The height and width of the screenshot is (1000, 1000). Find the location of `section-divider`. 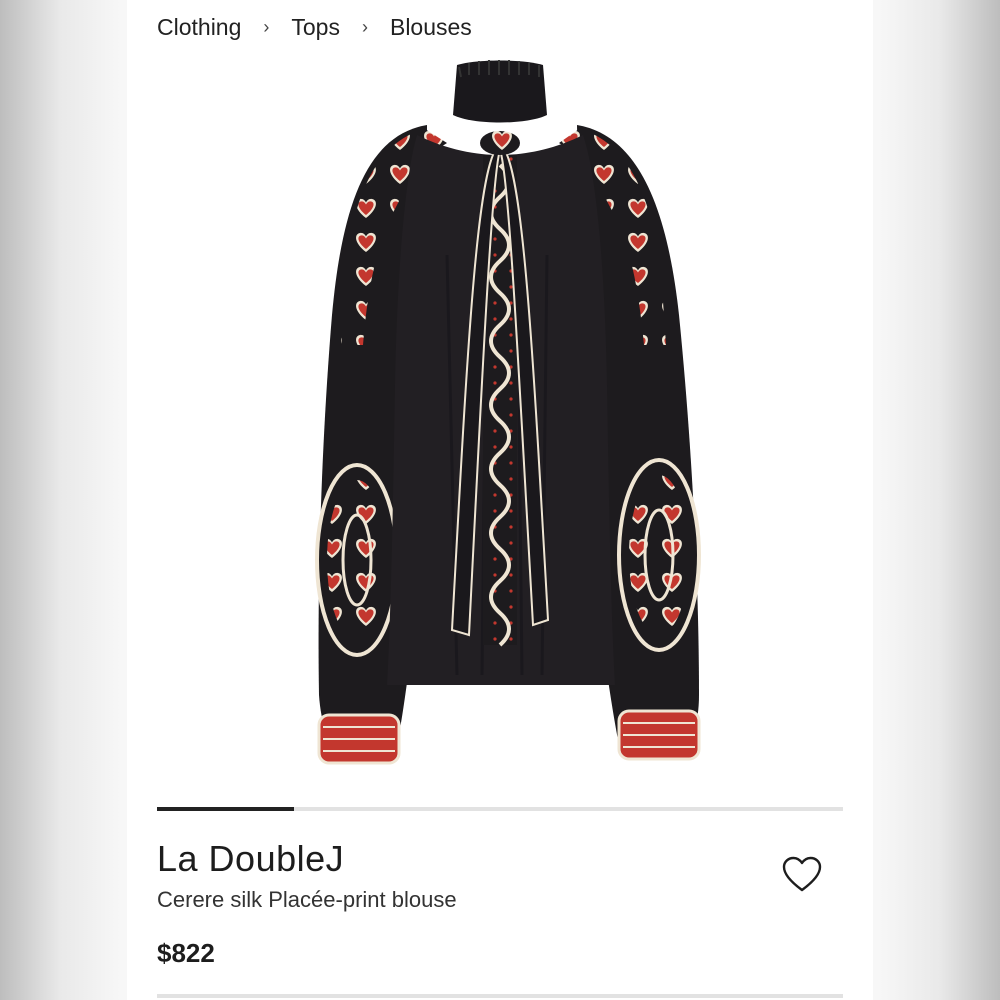

section-divider is located at coordinates (500, 996).